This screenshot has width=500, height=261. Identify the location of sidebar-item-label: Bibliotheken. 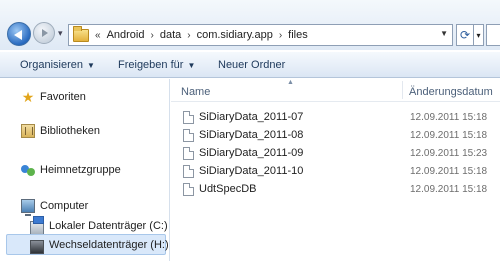
(70, 131).